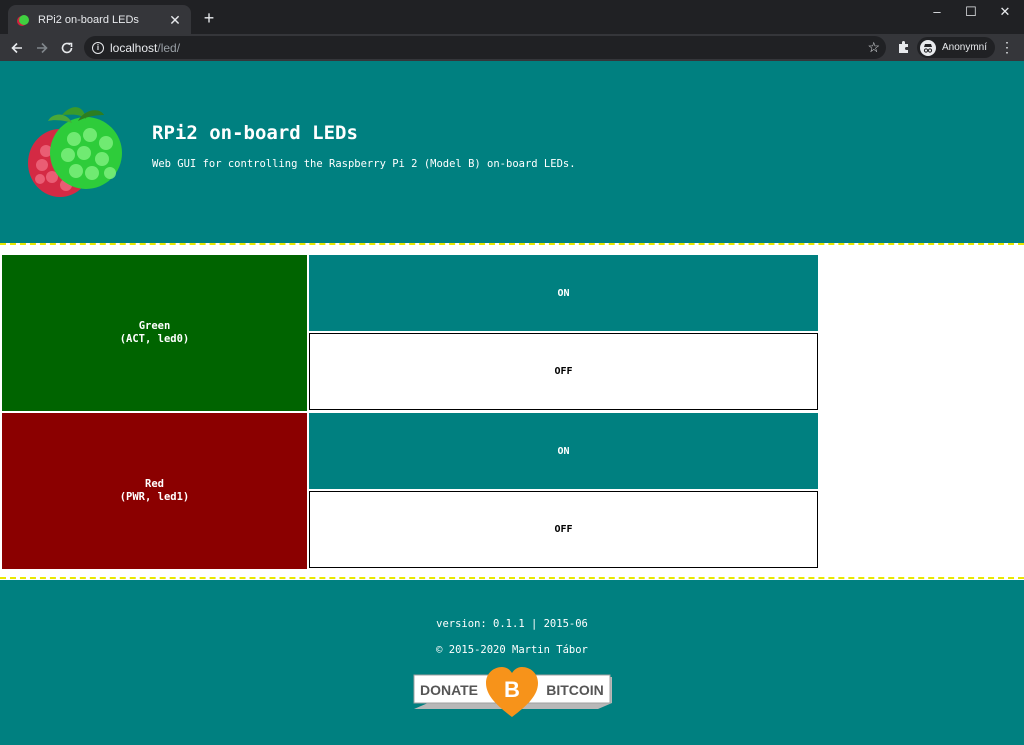 Image resolution: width=1024 pixels, height=745 pixels. What do you see at coordinates (88, 19) in the screenshot?
I see `tab-title: RPi2 on-board LEDs` at bounding box center [88, 19].